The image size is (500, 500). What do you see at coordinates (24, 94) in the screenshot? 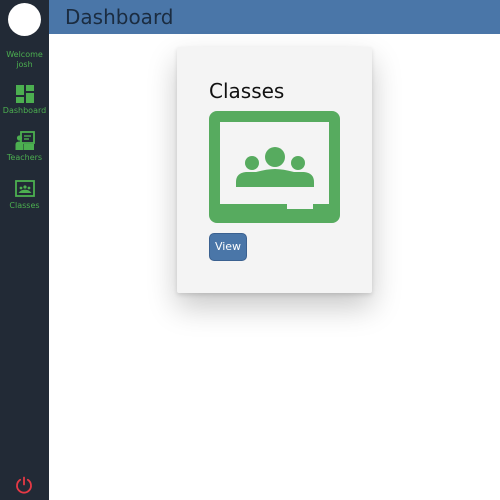
I see `dashboard-icon` at bounding box center [24, 94].